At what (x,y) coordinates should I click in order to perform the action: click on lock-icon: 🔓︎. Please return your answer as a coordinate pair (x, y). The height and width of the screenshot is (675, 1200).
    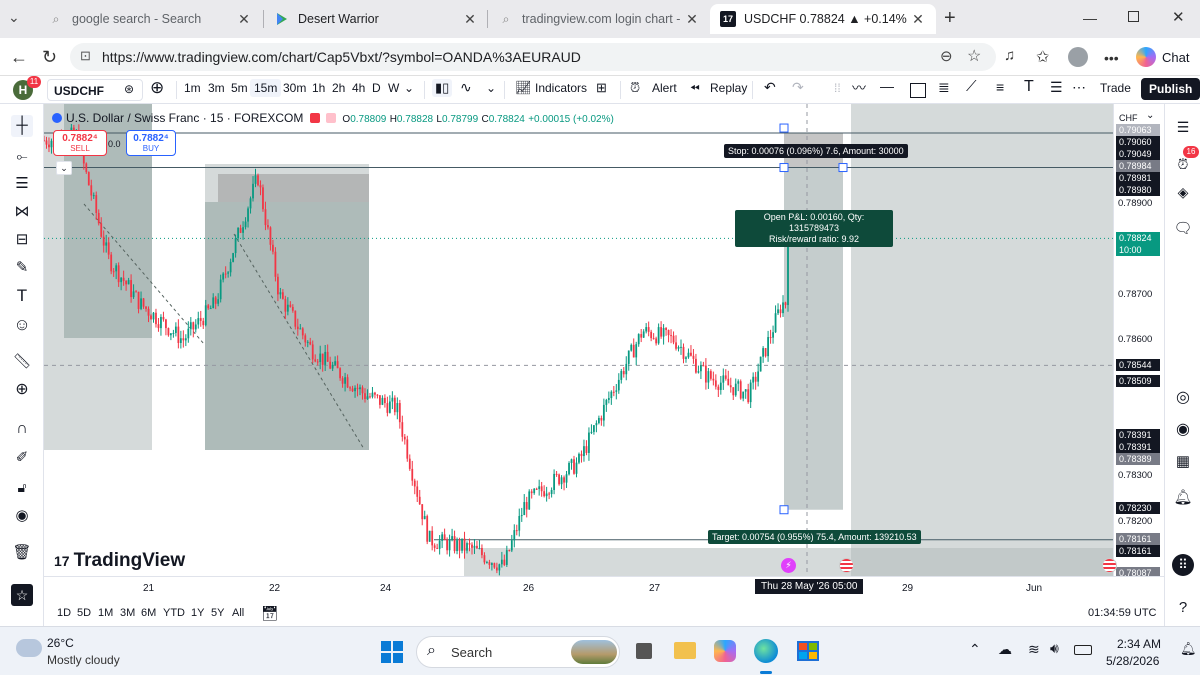
    Looking at the image, I should click on (22, 487).